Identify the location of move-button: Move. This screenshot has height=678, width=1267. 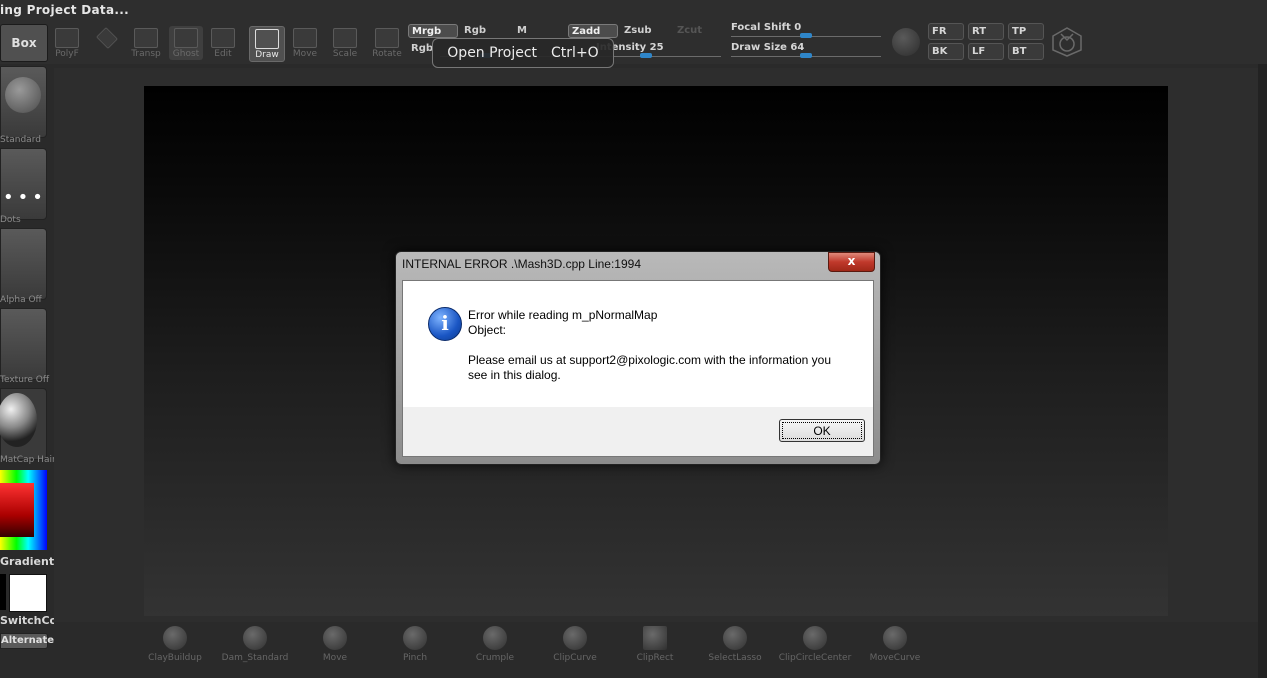
(305, 43).